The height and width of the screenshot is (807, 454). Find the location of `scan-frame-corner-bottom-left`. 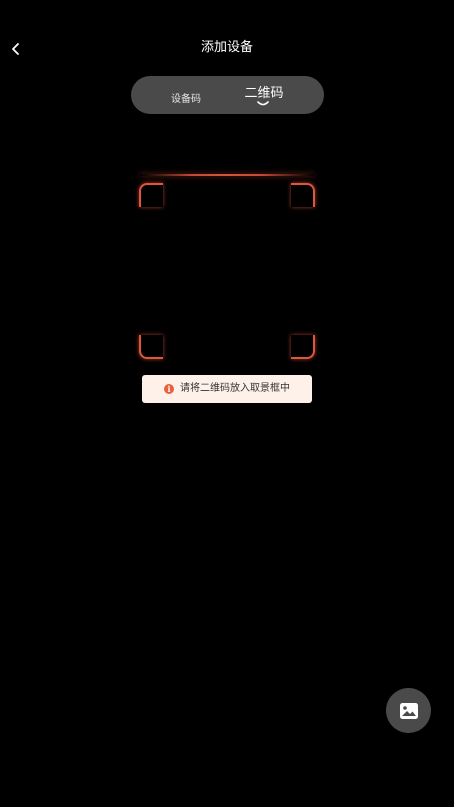

scan-frame-corner-bottom-left is located at coordinates (151, 347).